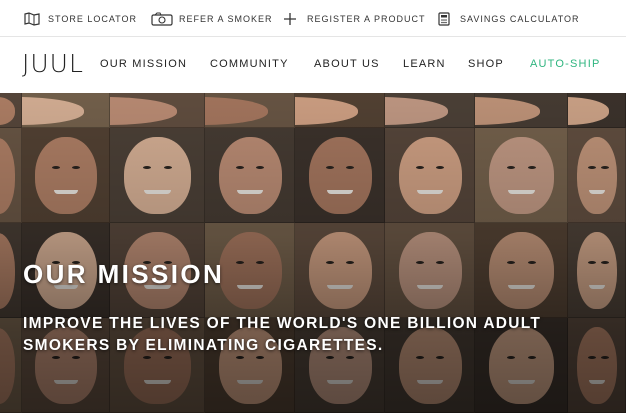 This screenshot has height=413, width=626. What do you see at coordinates (347, 64) in the screenshot?
I see `nav-about-us: ABOUT US` at bounding box center [347, 64].